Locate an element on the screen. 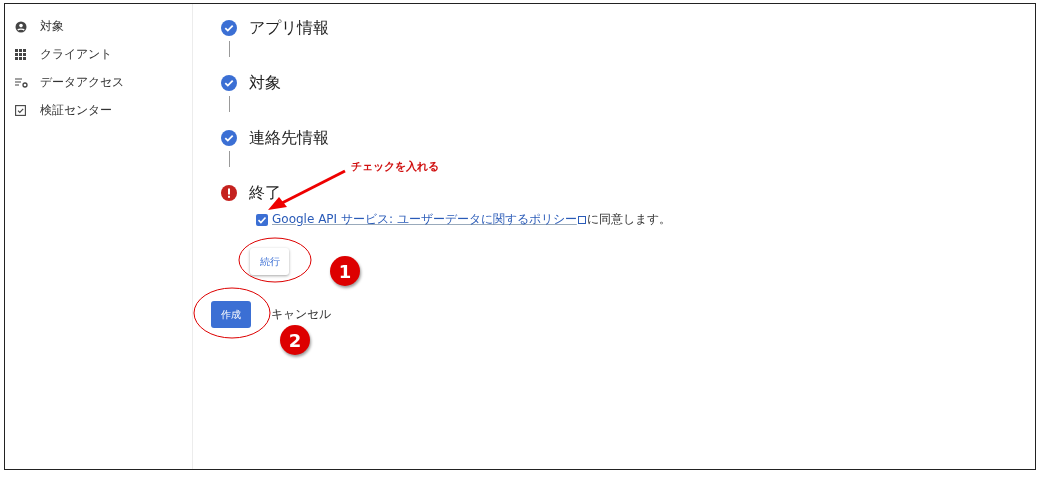  account-icon is located at coordinates (21, 26).